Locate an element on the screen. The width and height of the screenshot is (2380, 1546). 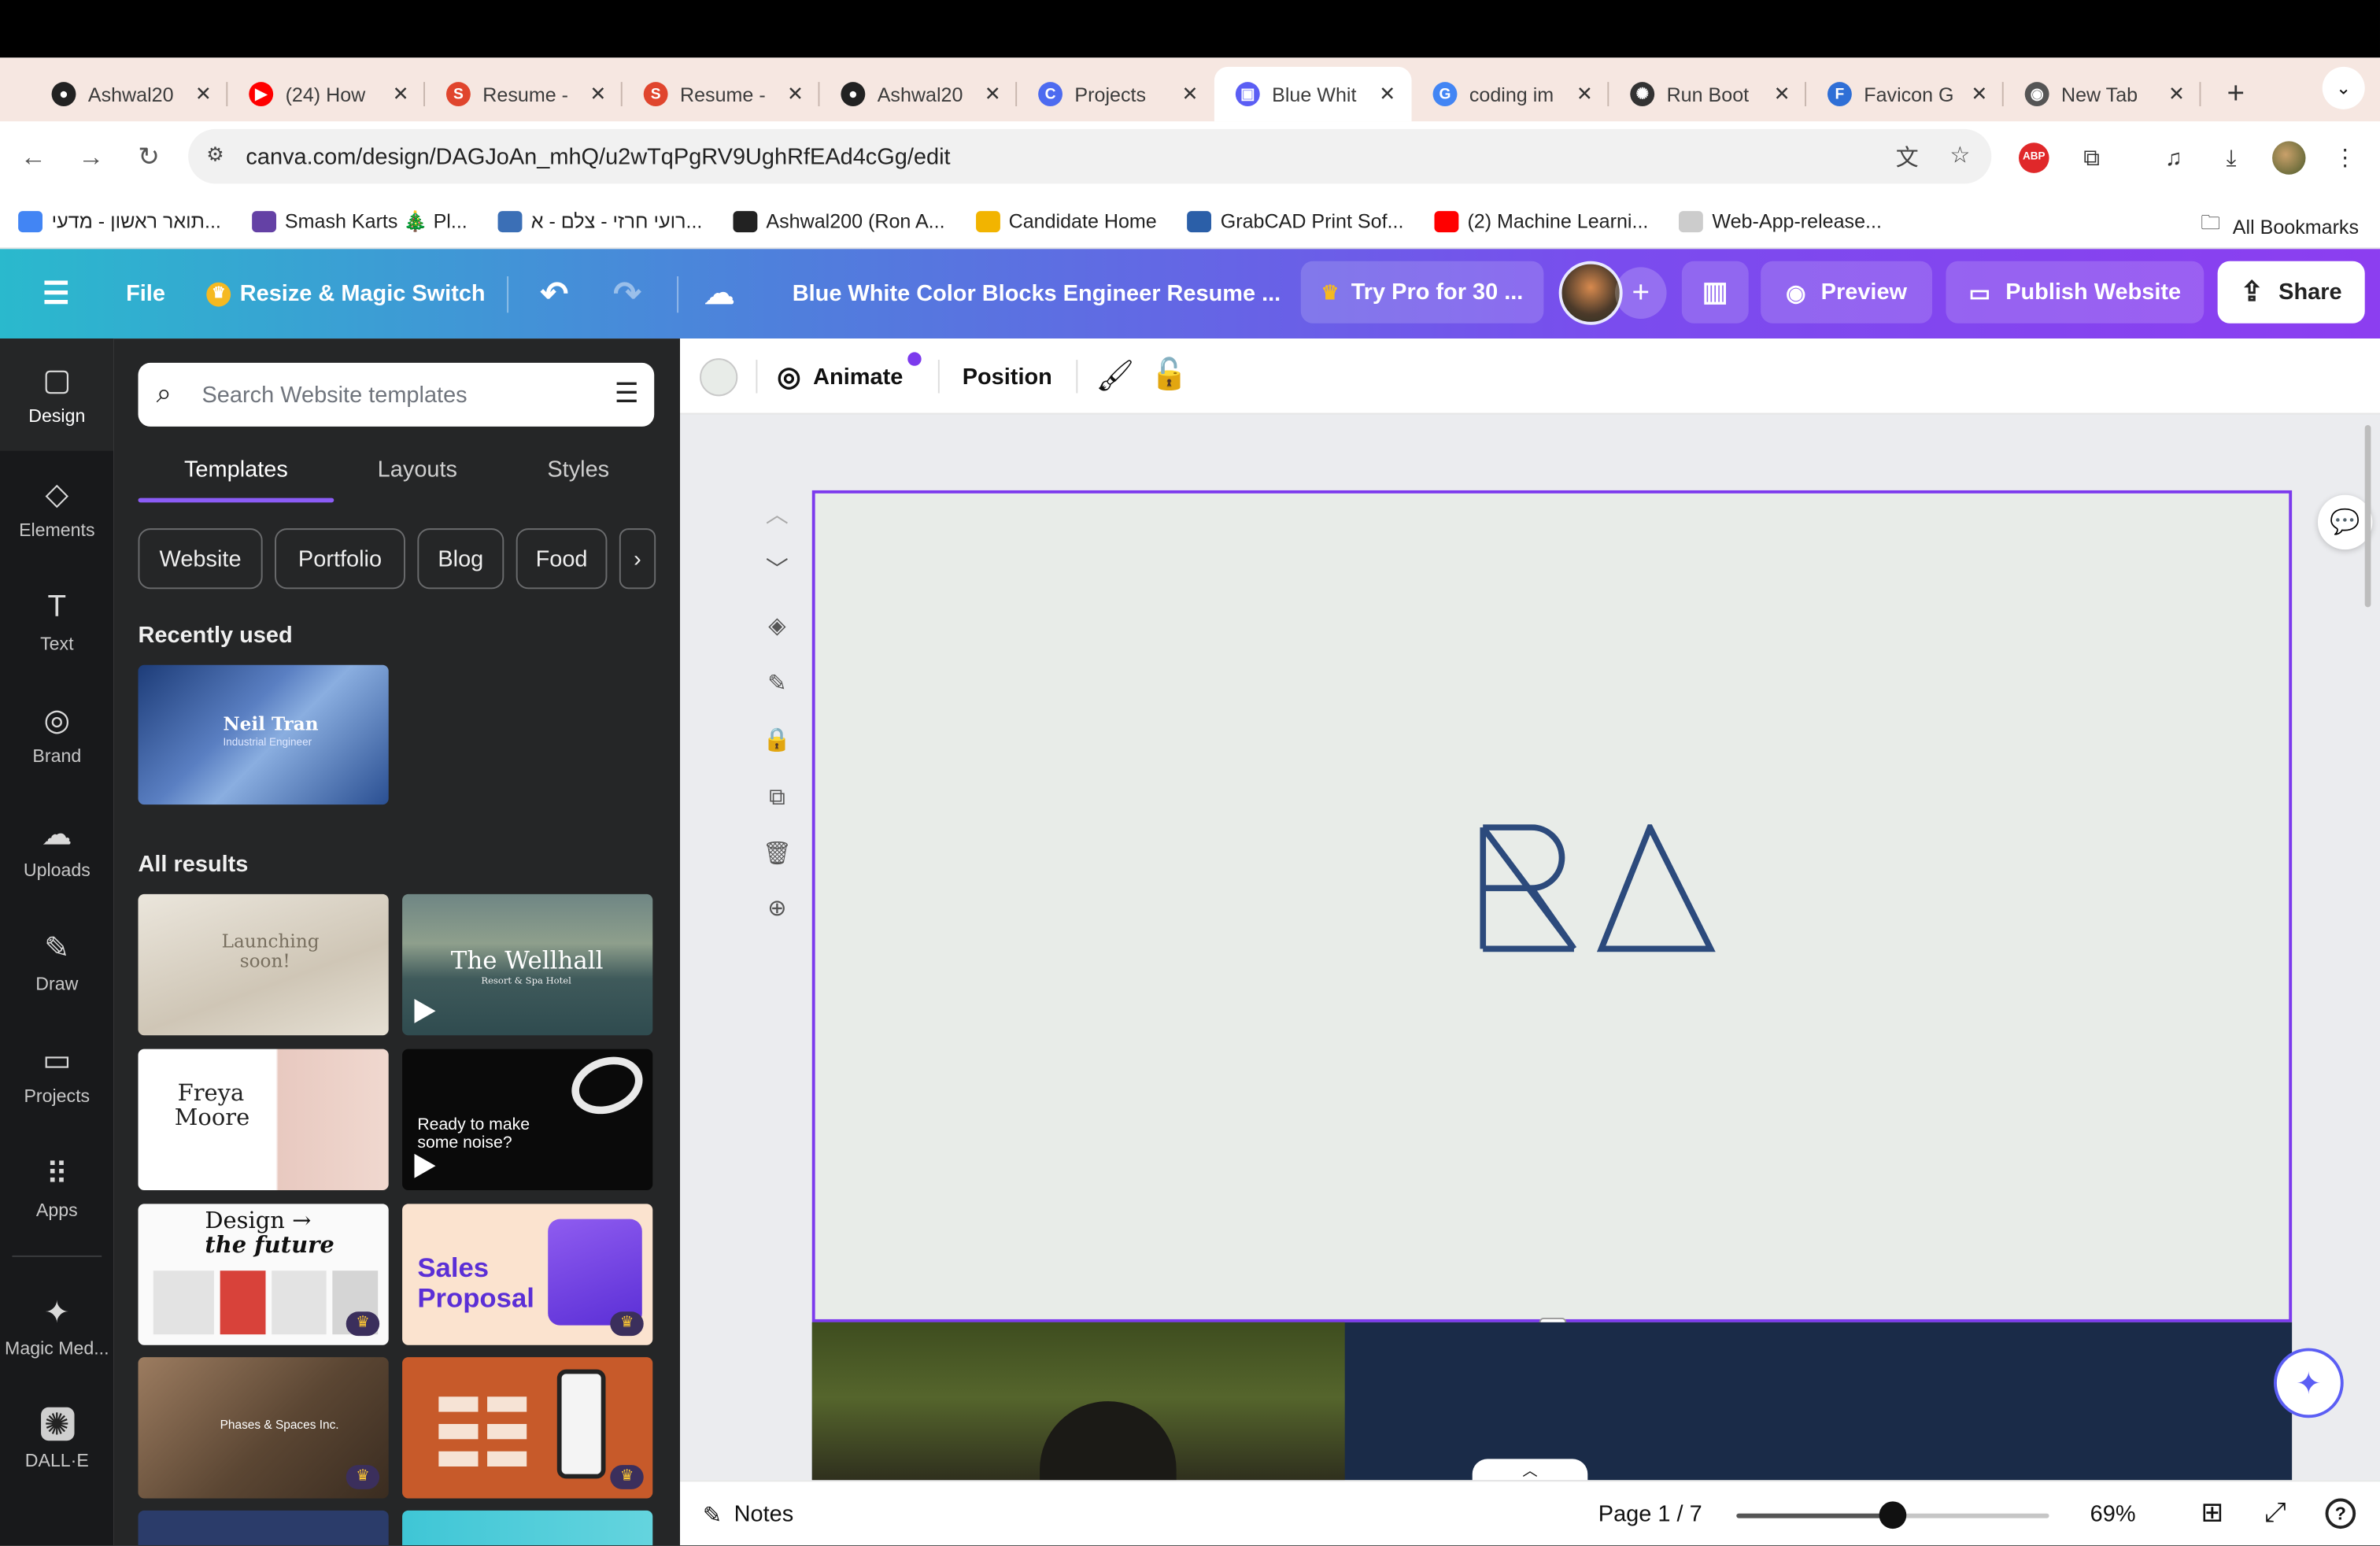
chip-blog: Blog is located at coordinates (461, 559).